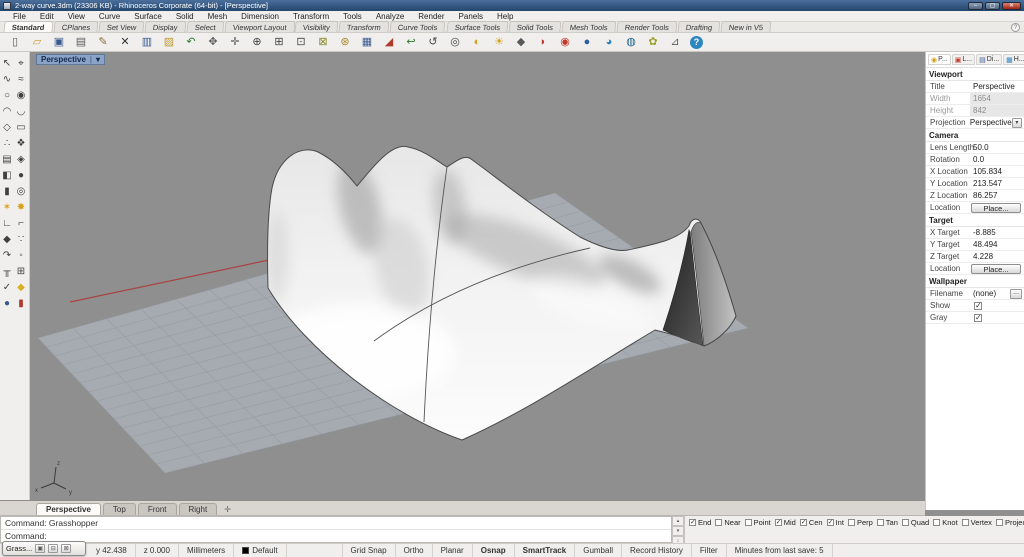 The width and height of the screenshot is (1024, 557). What do you see at coordinates (978, 317) in the screenshot?
I see `wallpaper-gray-checkbox` at bounding box center [978, 317].